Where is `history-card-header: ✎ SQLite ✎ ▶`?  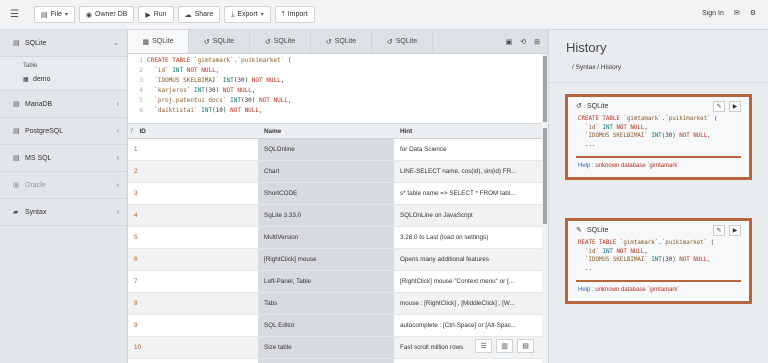
history-card-header: ✎ SQLite ✎ ▶ is located at coordinates (658, 230).